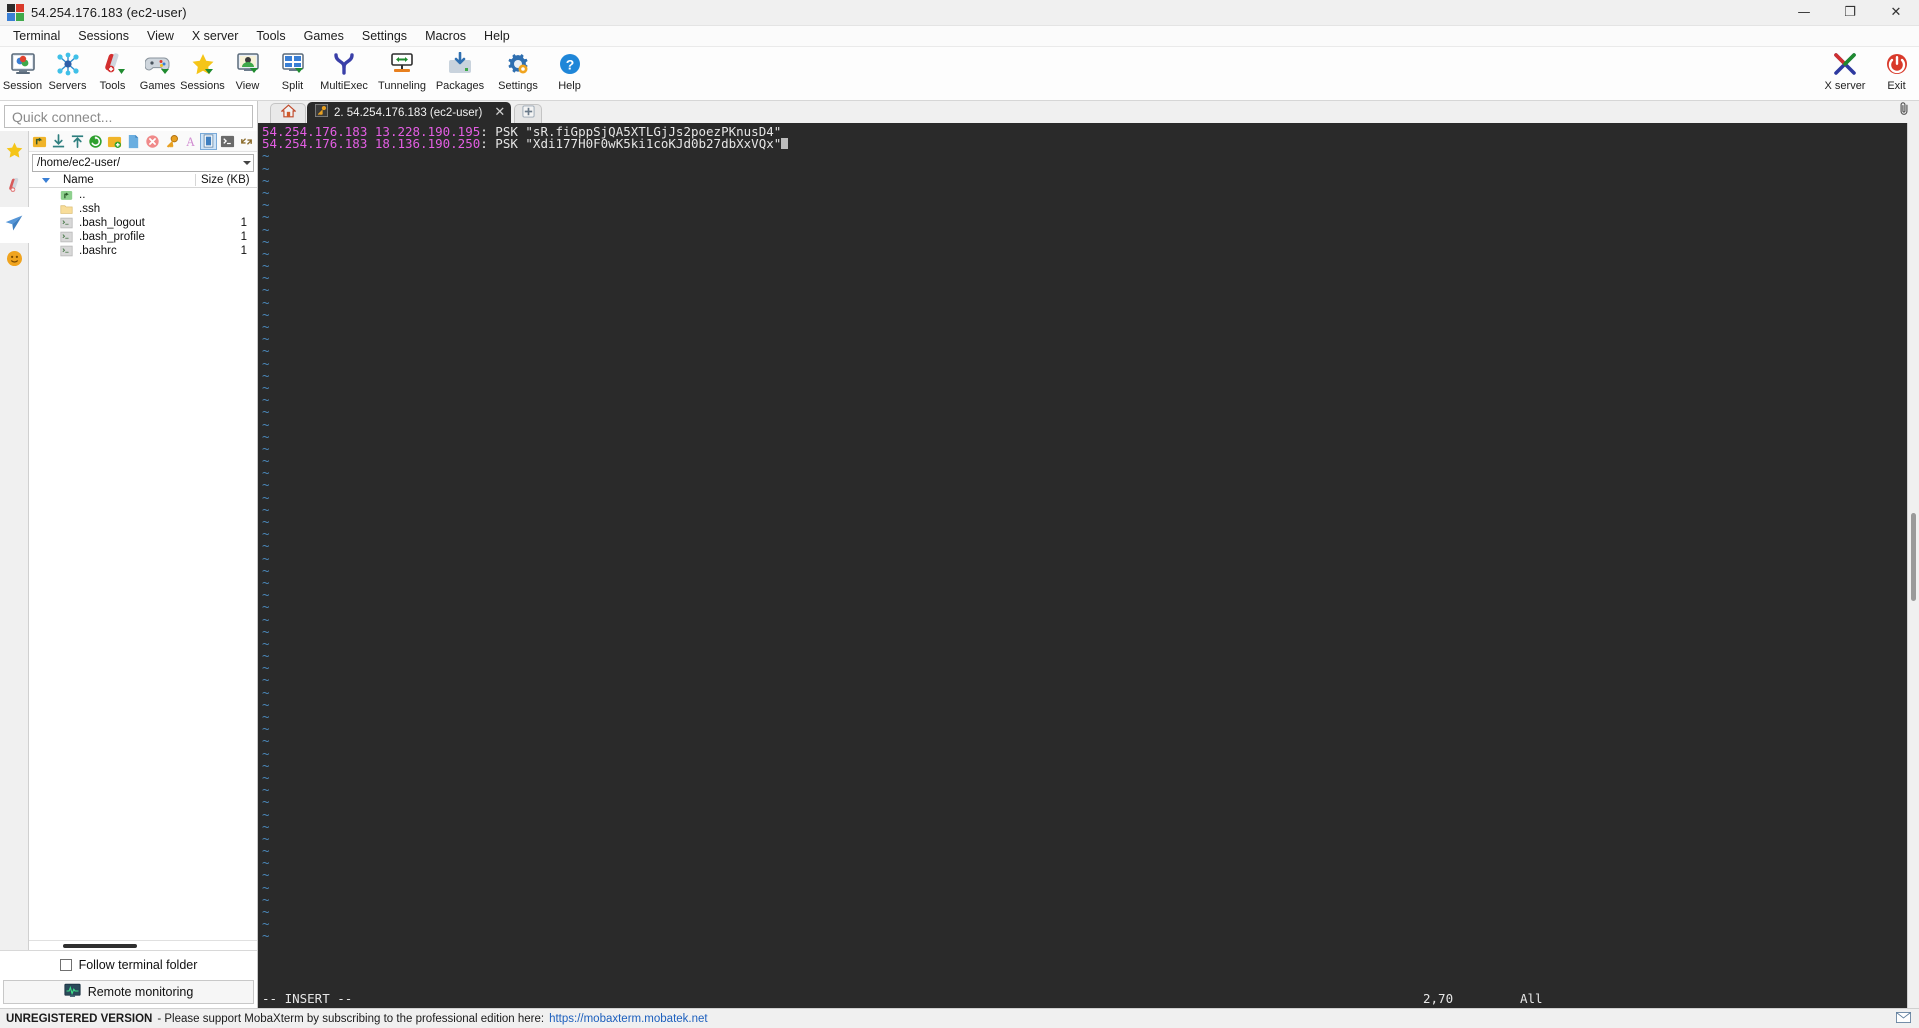 The width and height of the screenshot is (1919, 1028). What do you see at coordinates (1088, 999) in the screenshot?
I see `vim-status-line: -- INSERT -- 2,70 All` at bounding box center [1088, 999].